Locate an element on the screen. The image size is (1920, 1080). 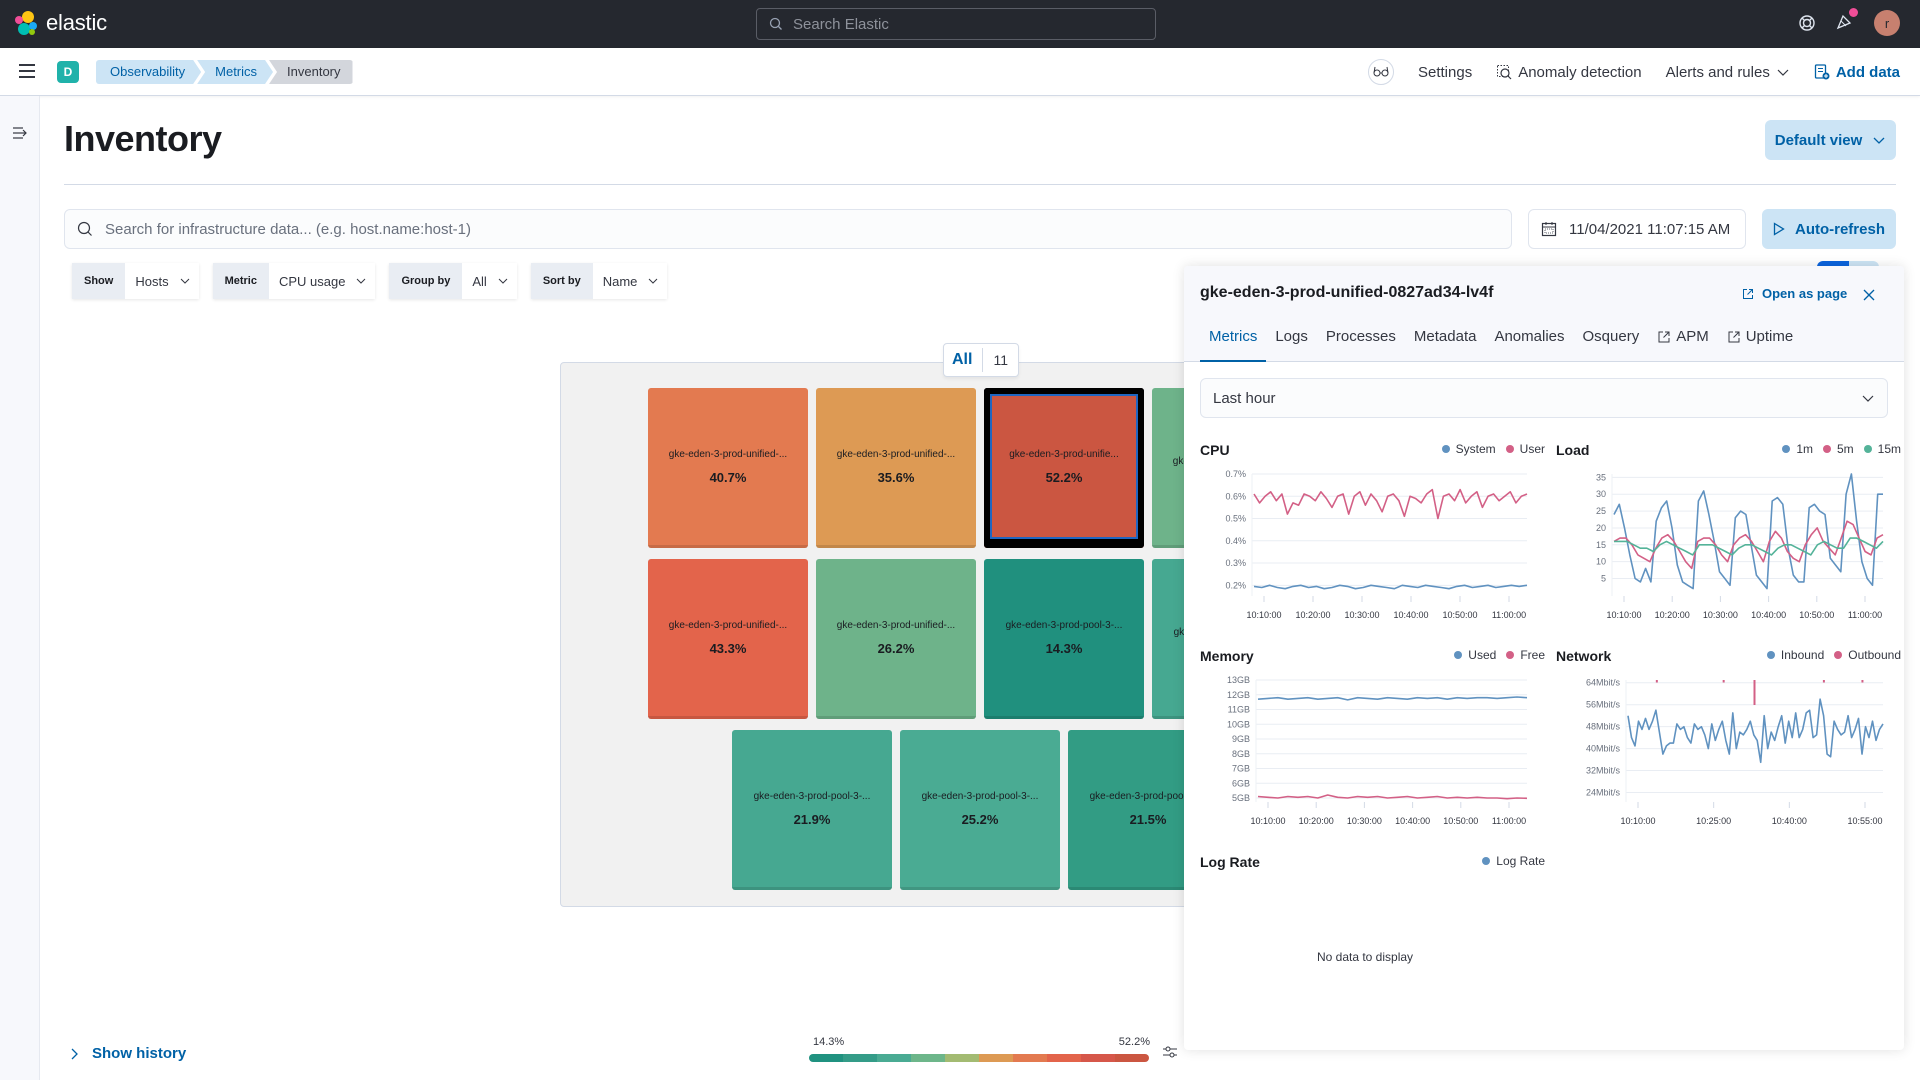
infrastructure-search-input is located at coordinates (795, 229).